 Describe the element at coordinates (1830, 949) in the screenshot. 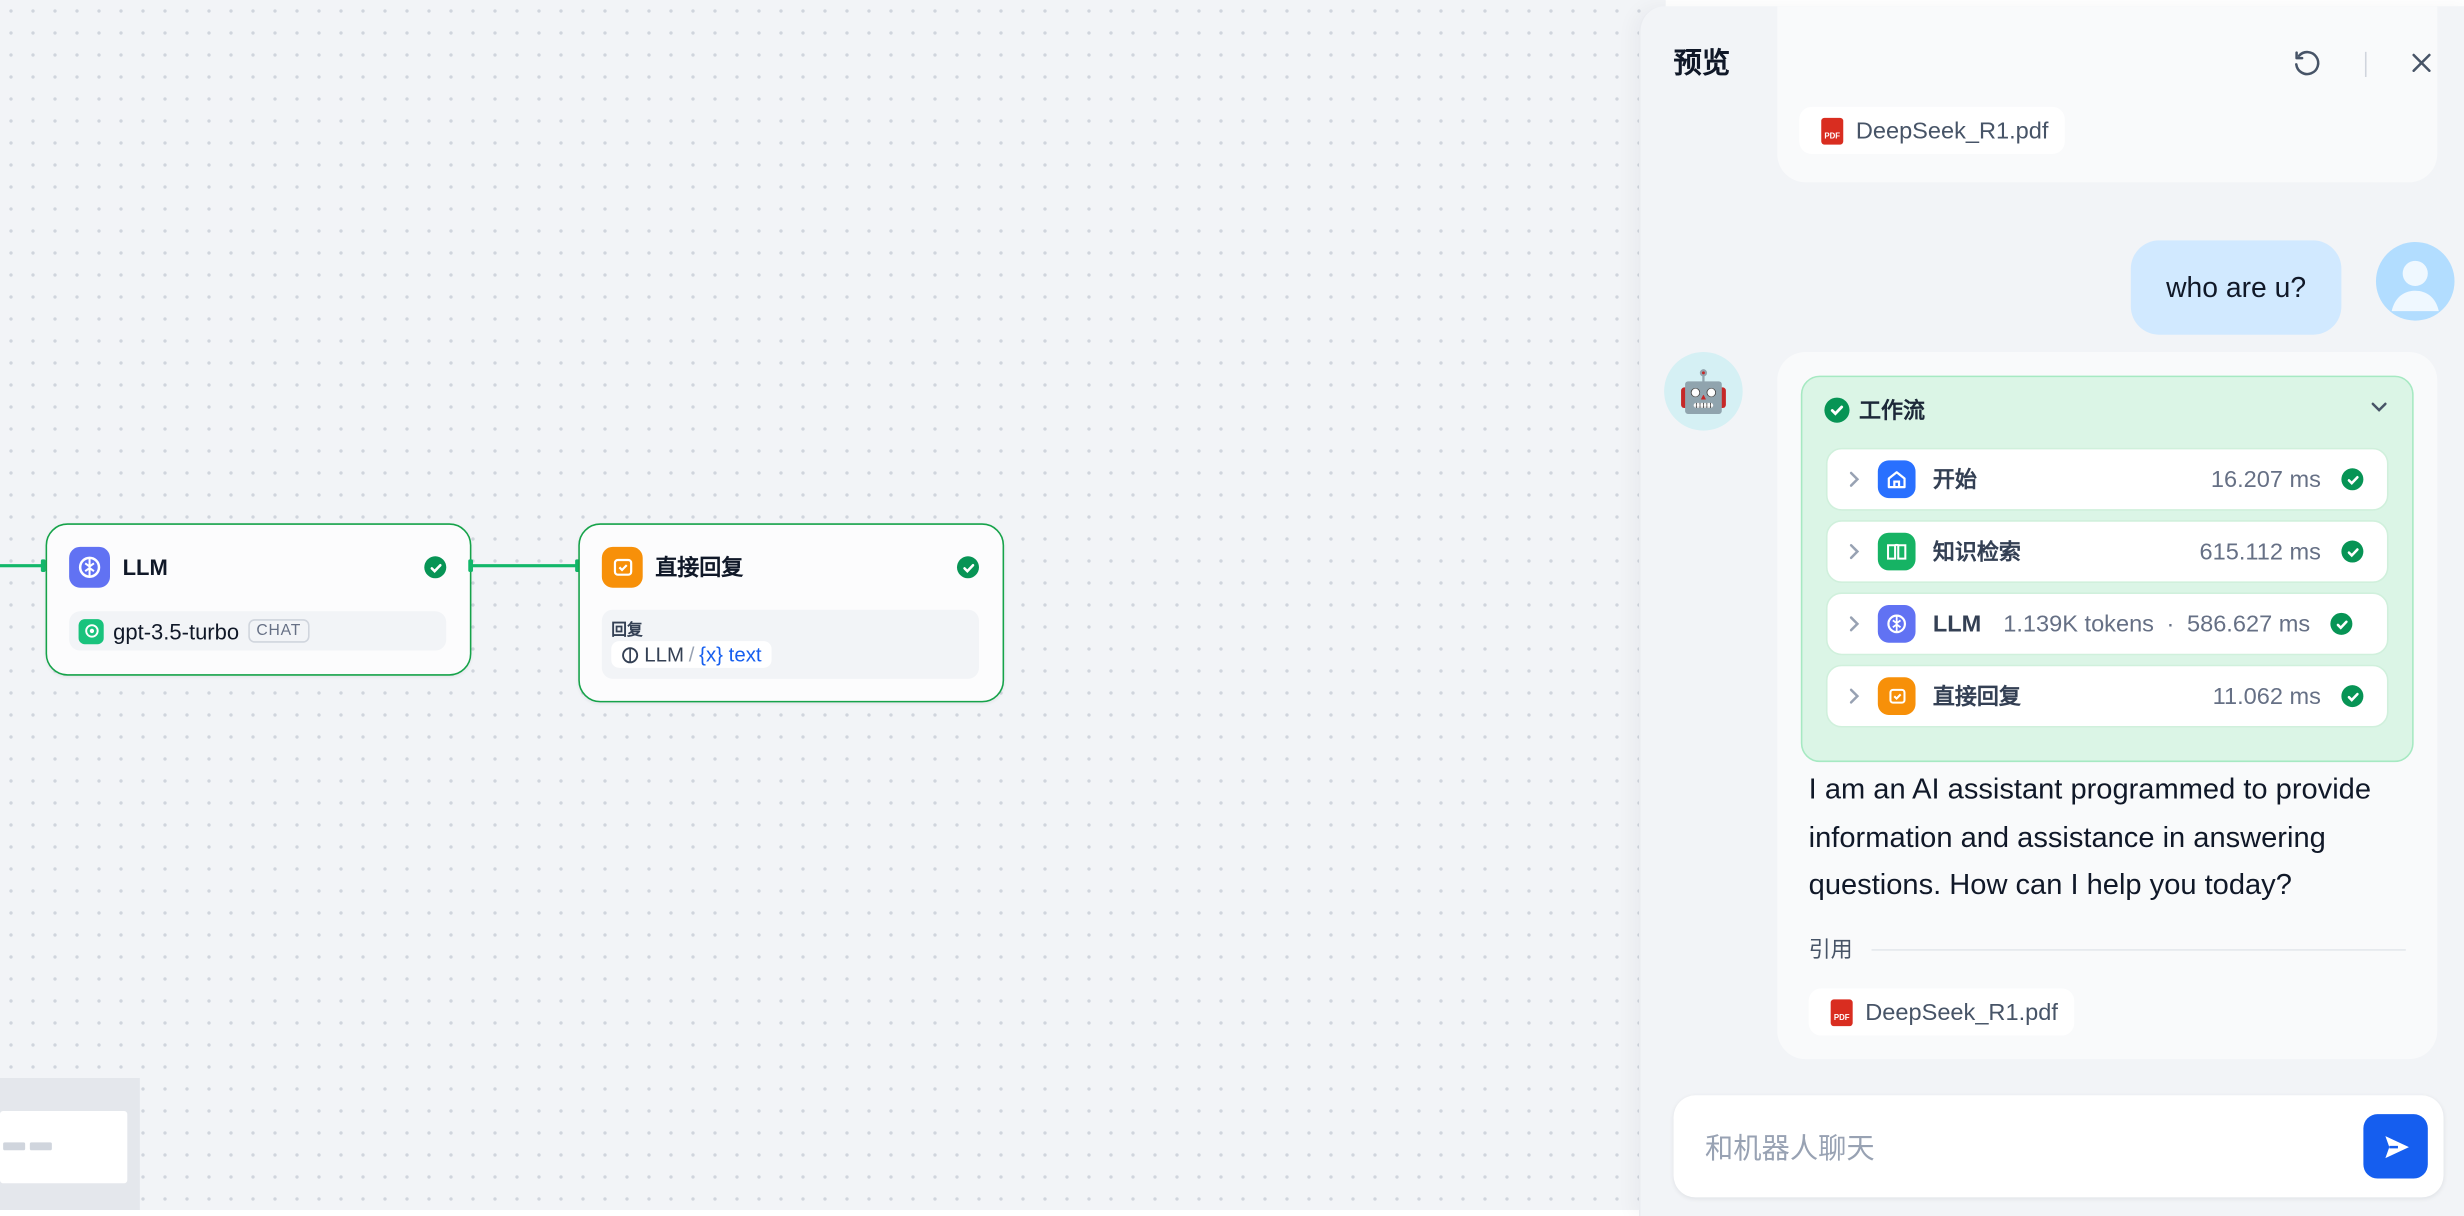

I see `citation-label: 引用` at that location.